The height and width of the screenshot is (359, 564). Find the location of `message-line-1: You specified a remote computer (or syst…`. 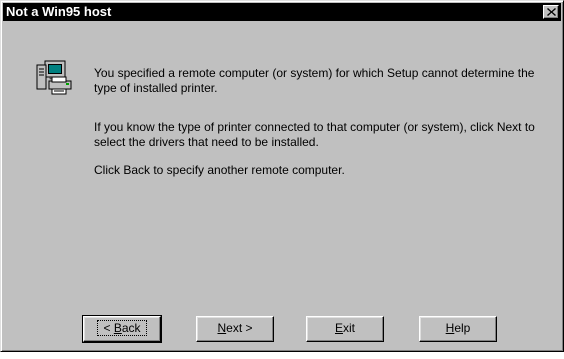

message-line-1: You specified a remote computer (or syst… is located at coordinates (314, 80).